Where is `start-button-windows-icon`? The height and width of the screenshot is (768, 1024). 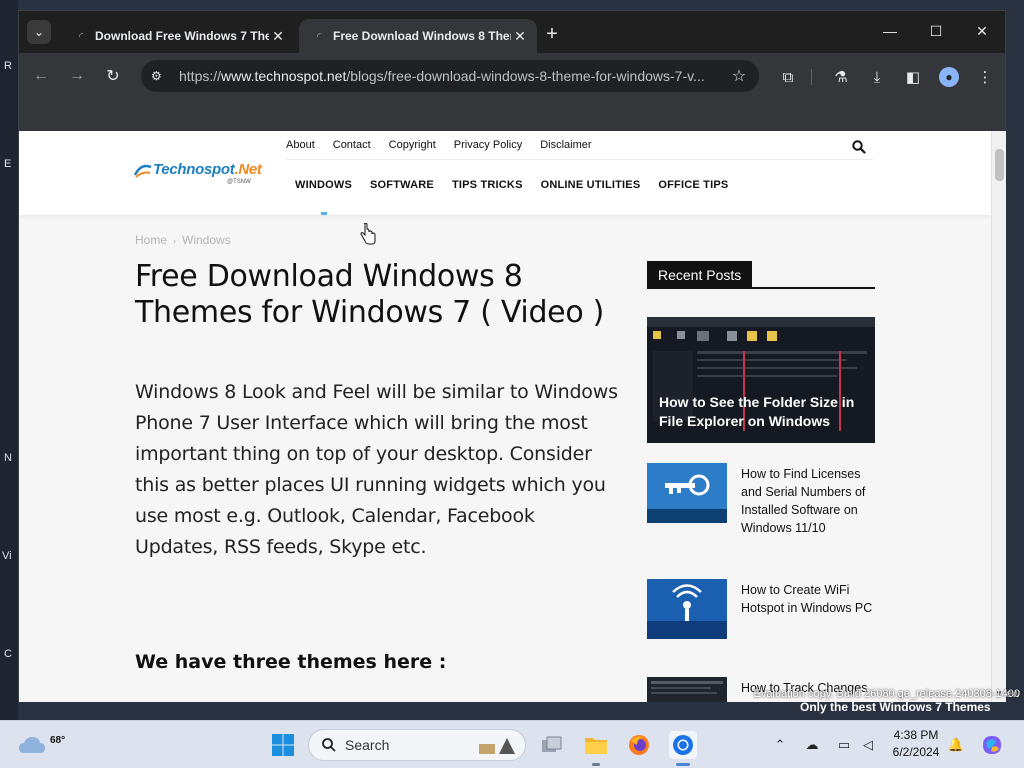 start-button-windows-icon is located at coordinates (283, 745).